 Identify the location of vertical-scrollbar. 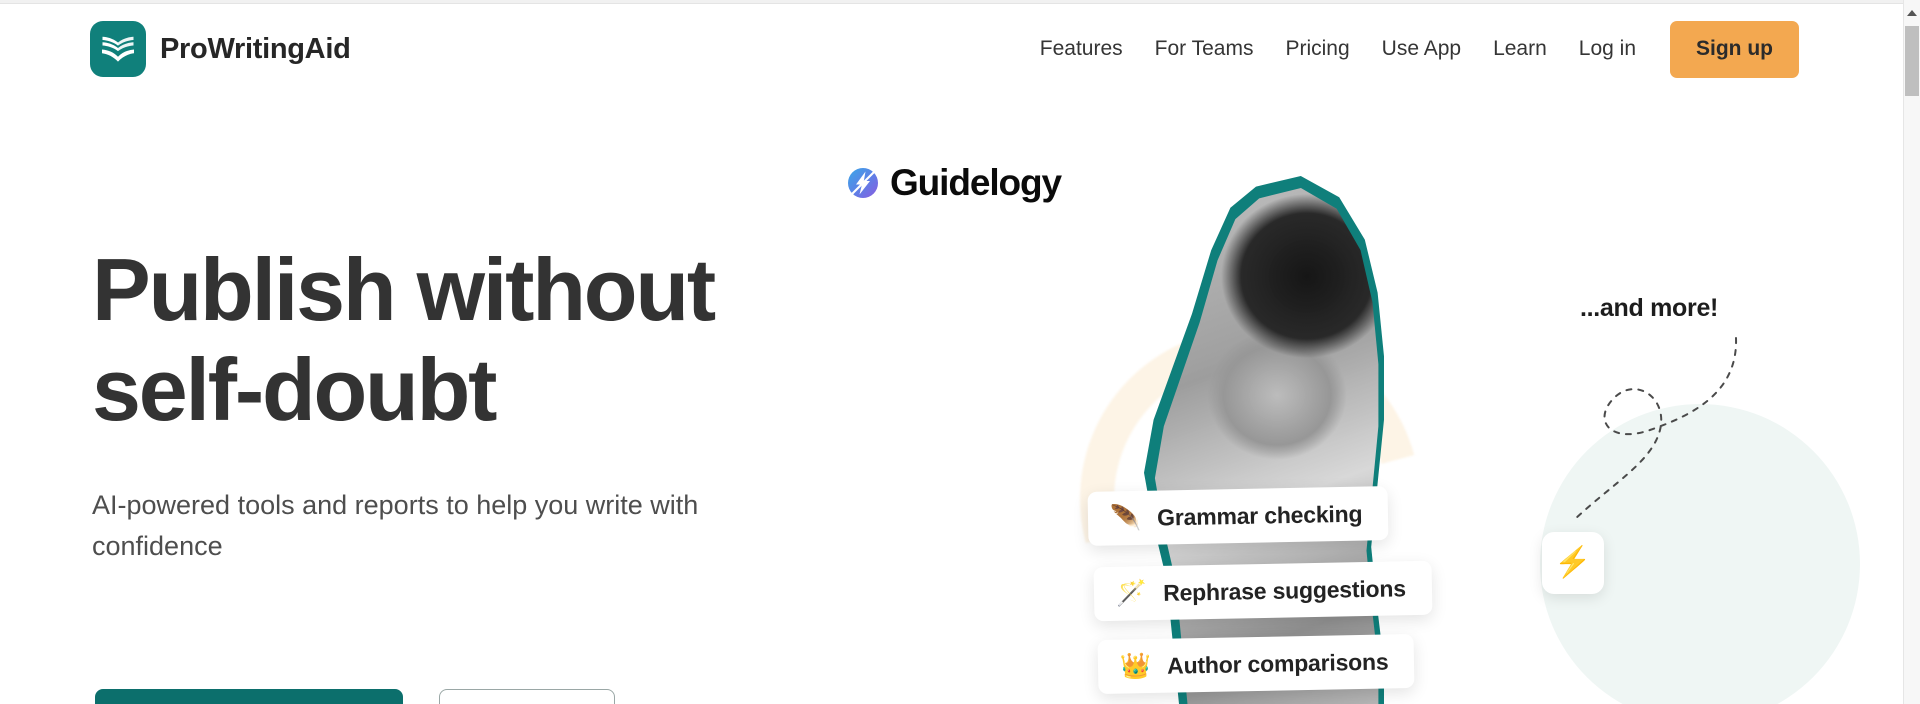
(1911, 352).